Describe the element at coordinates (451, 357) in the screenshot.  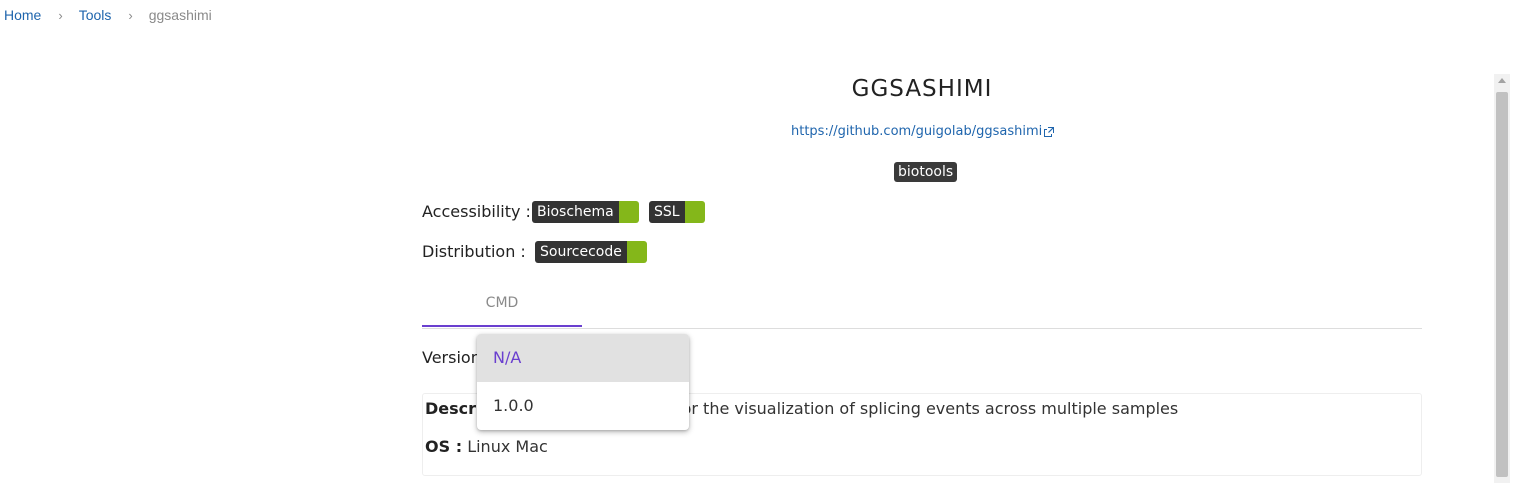
I see `version-label: Version` at that location.